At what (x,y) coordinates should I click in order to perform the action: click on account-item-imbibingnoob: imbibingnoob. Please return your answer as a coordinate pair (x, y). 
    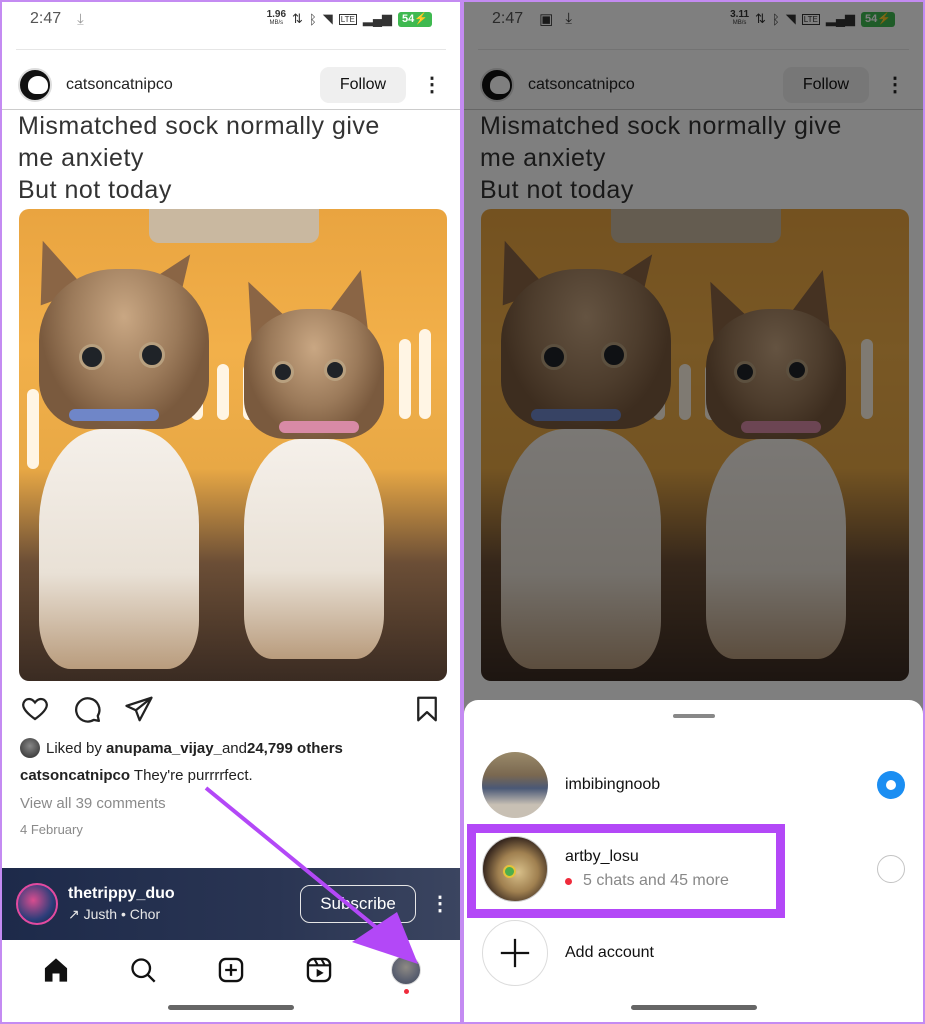
    Looking at the image, I should click on (693, 785).